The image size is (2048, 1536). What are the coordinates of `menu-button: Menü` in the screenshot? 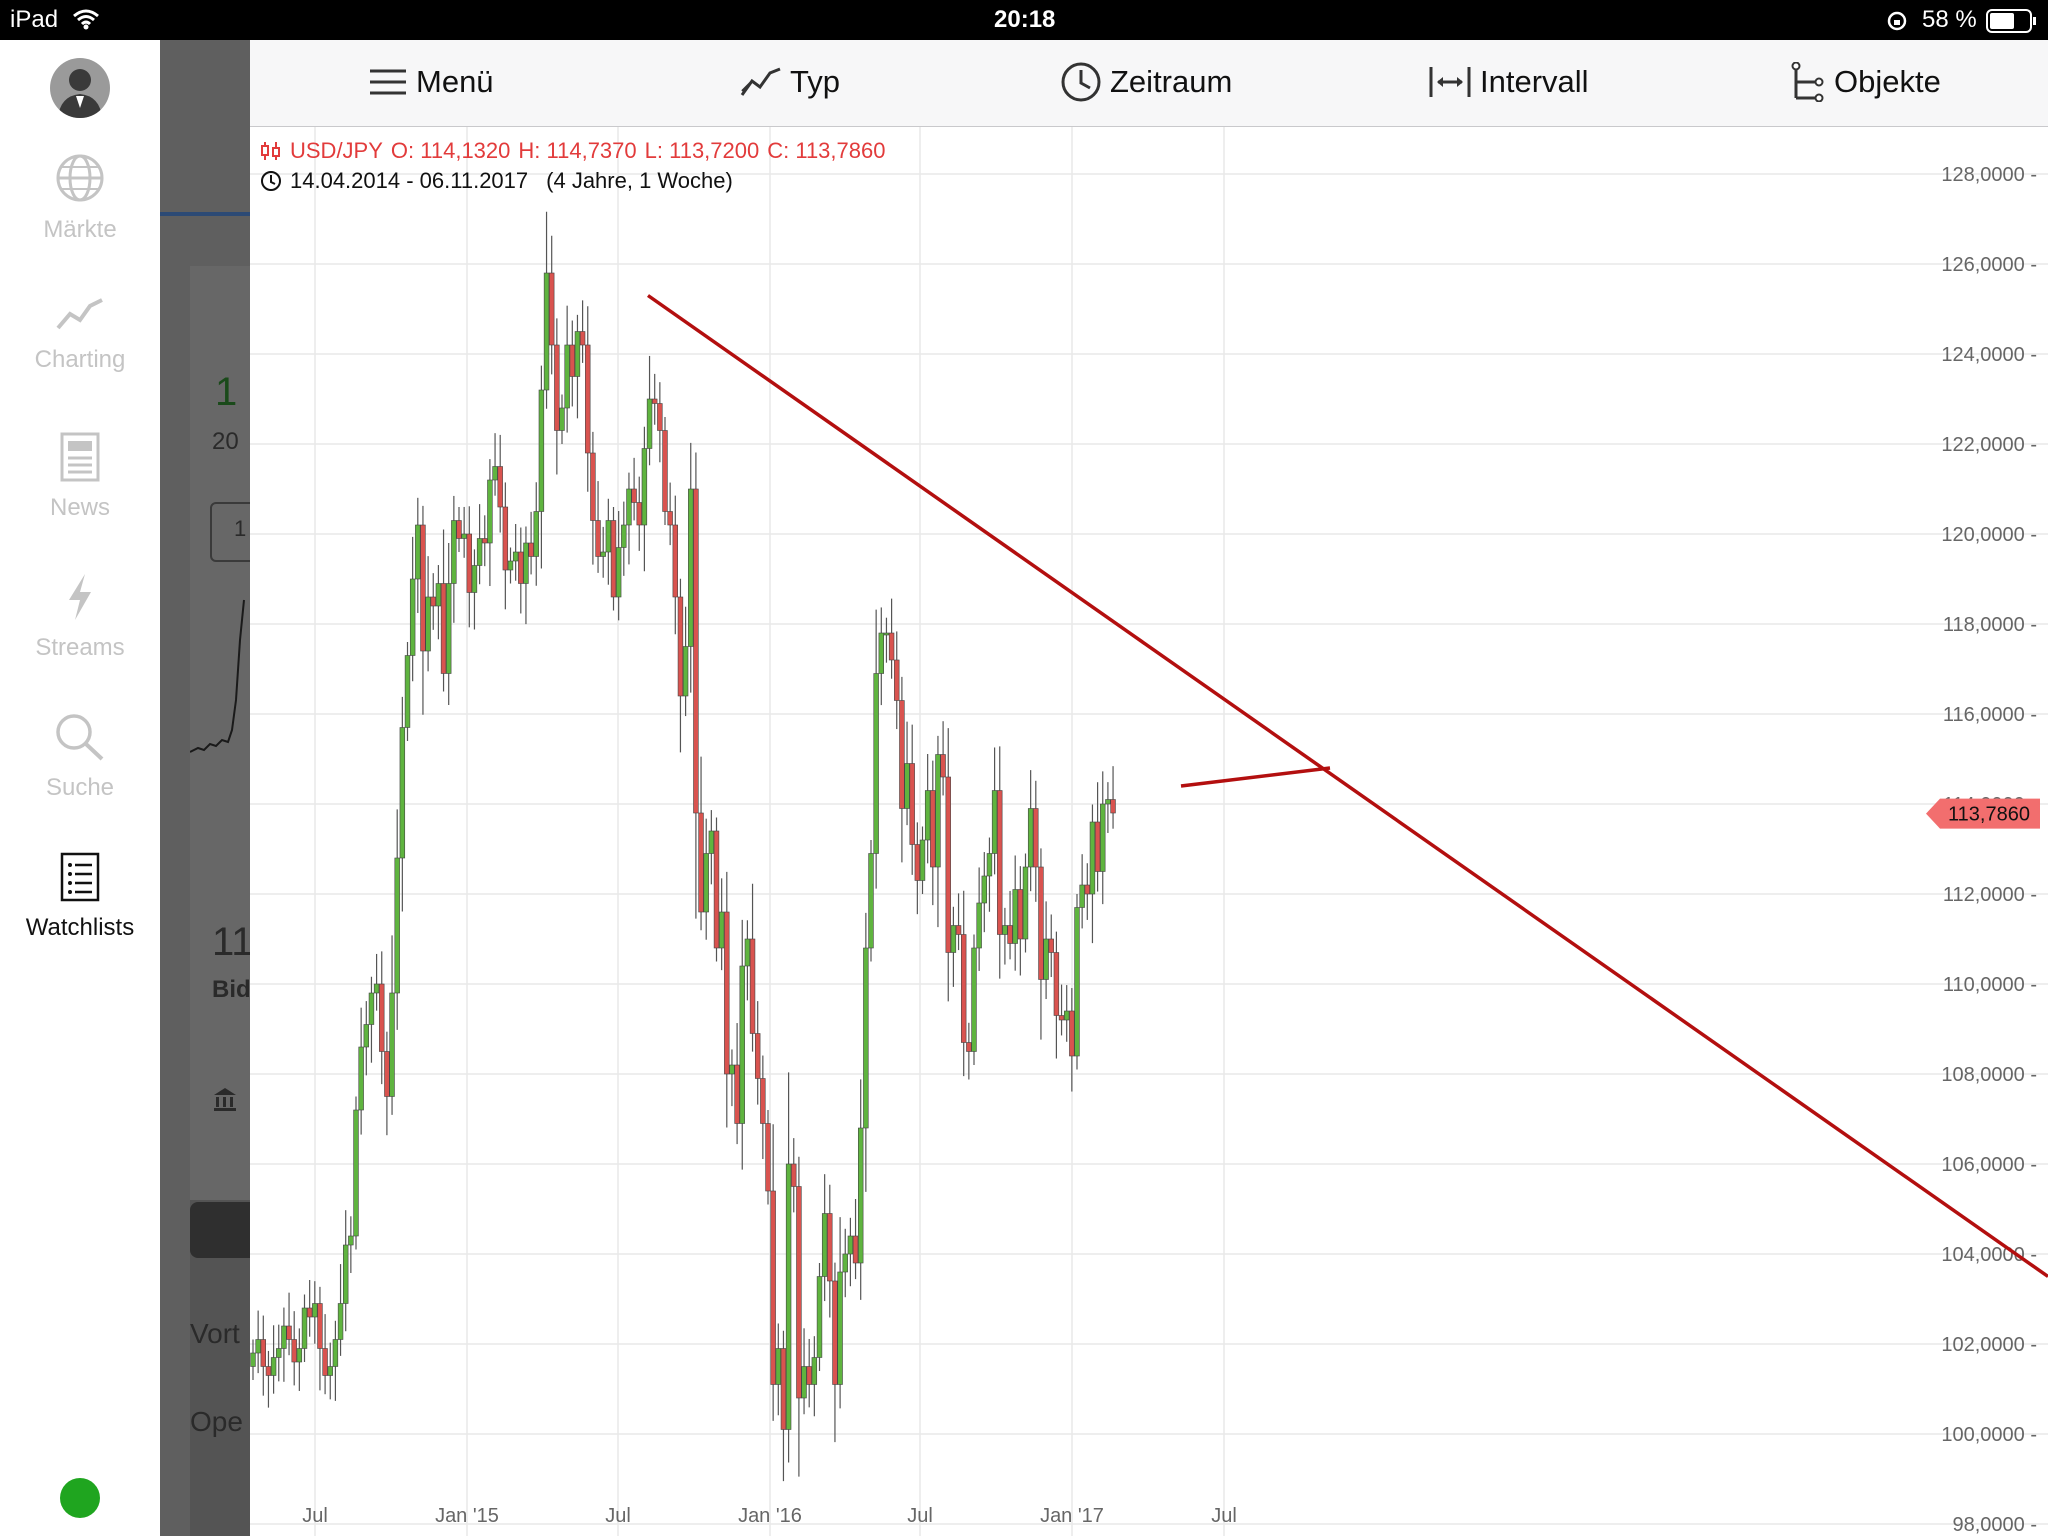 It's located at (431, 82).